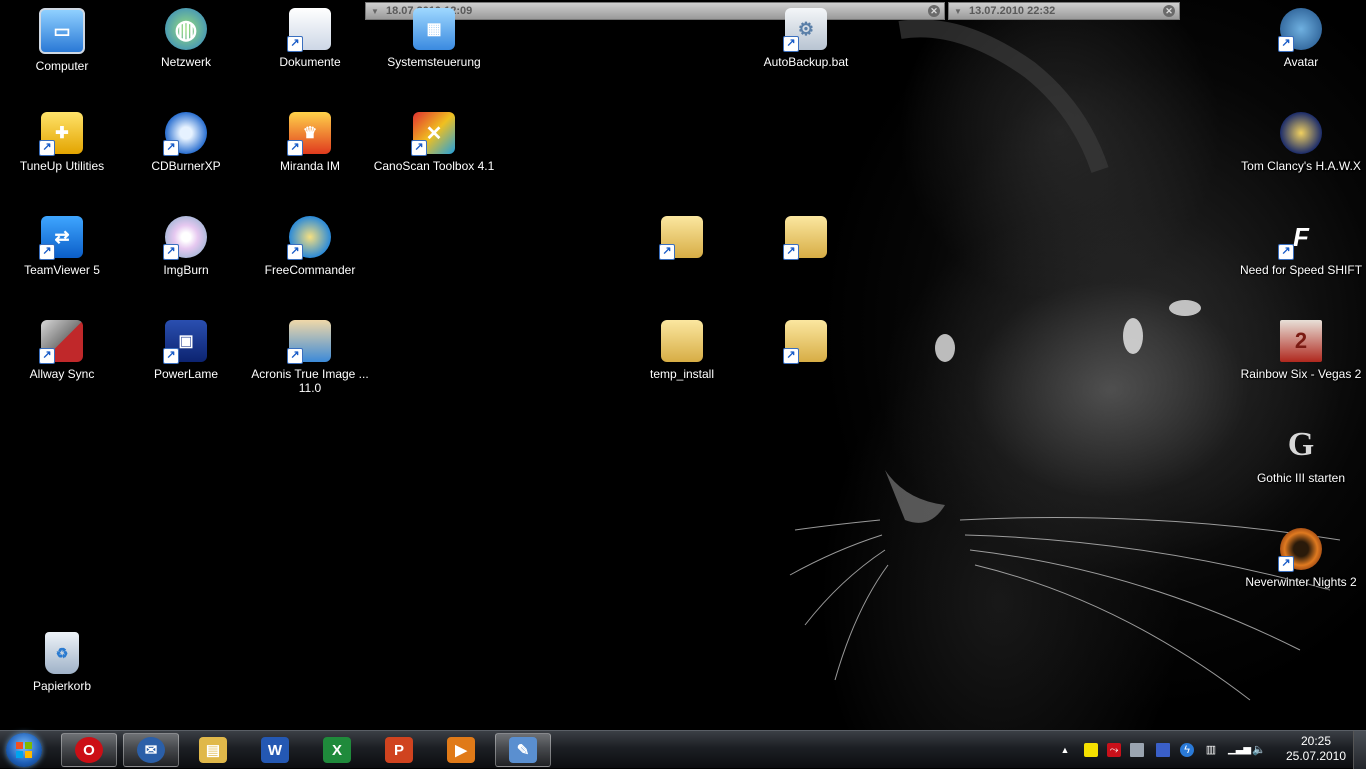 The height and width of the screenshot is (769, 1366). I want to click on word-icon: W, so click(275, 750).